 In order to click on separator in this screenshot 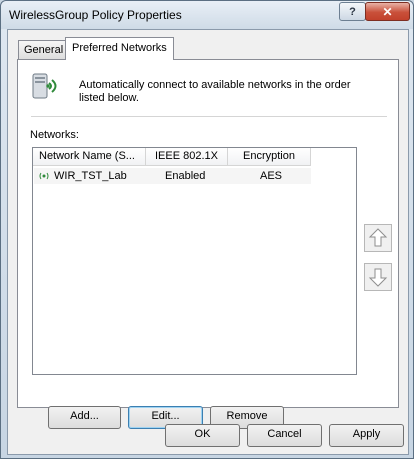, I will do `click(209, 116)`.